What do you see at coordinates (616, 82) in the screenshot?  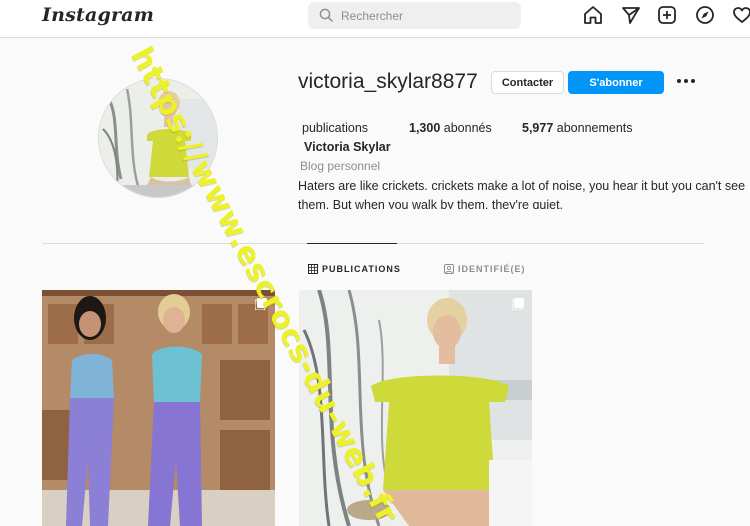 I see `follow-button: S'abonner` at bounding box center [616, 82].